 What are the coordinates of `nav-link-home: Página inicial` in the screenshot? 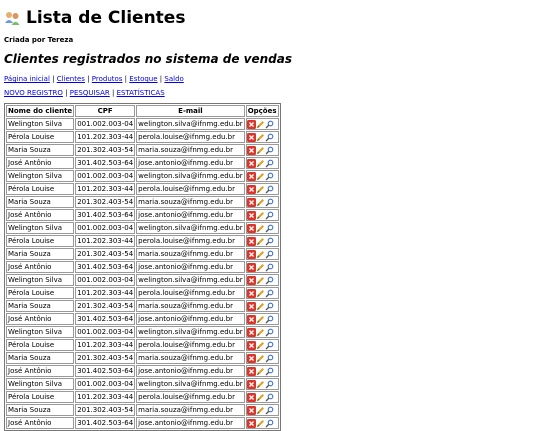 It's located at (27, 79).